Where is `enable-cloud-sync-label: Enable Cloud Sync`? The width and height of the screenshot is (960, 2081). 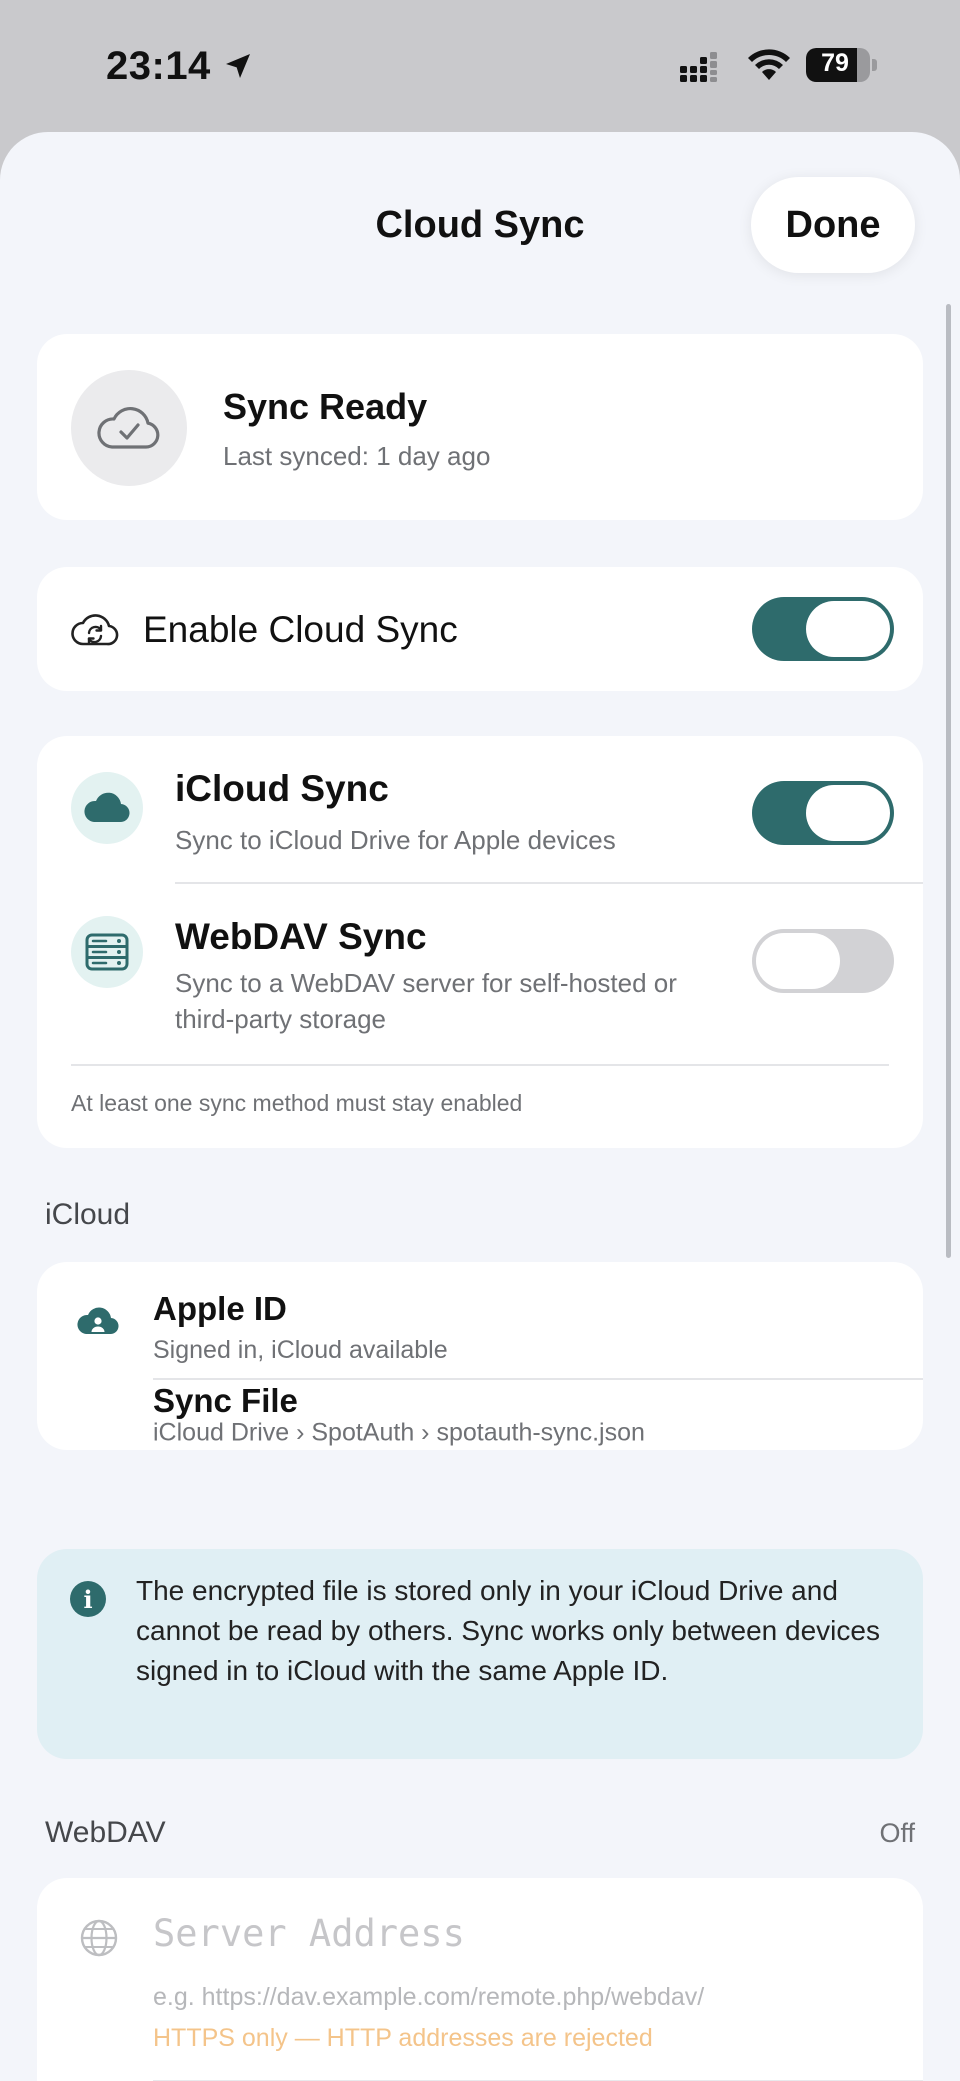
enable-cloud-sync-label: Enable Cloud Sync is located at coordinates (300, 629).